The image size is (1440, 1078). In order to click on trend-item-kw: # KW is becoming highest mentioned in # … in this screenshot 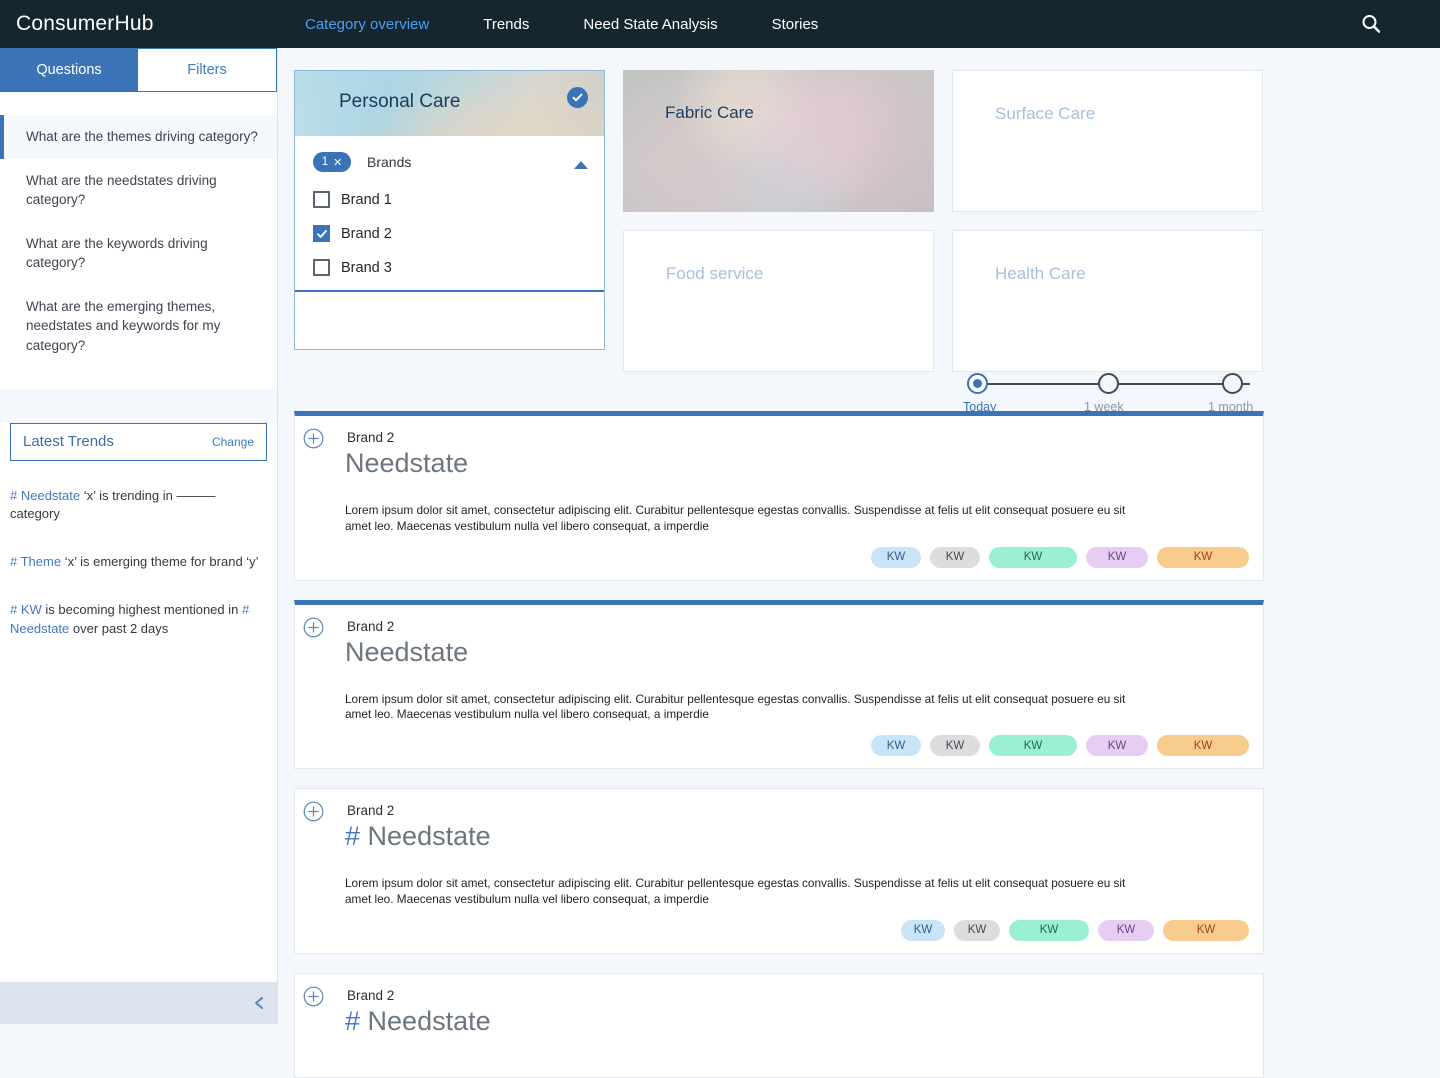, I will do `click(138, 620)`.